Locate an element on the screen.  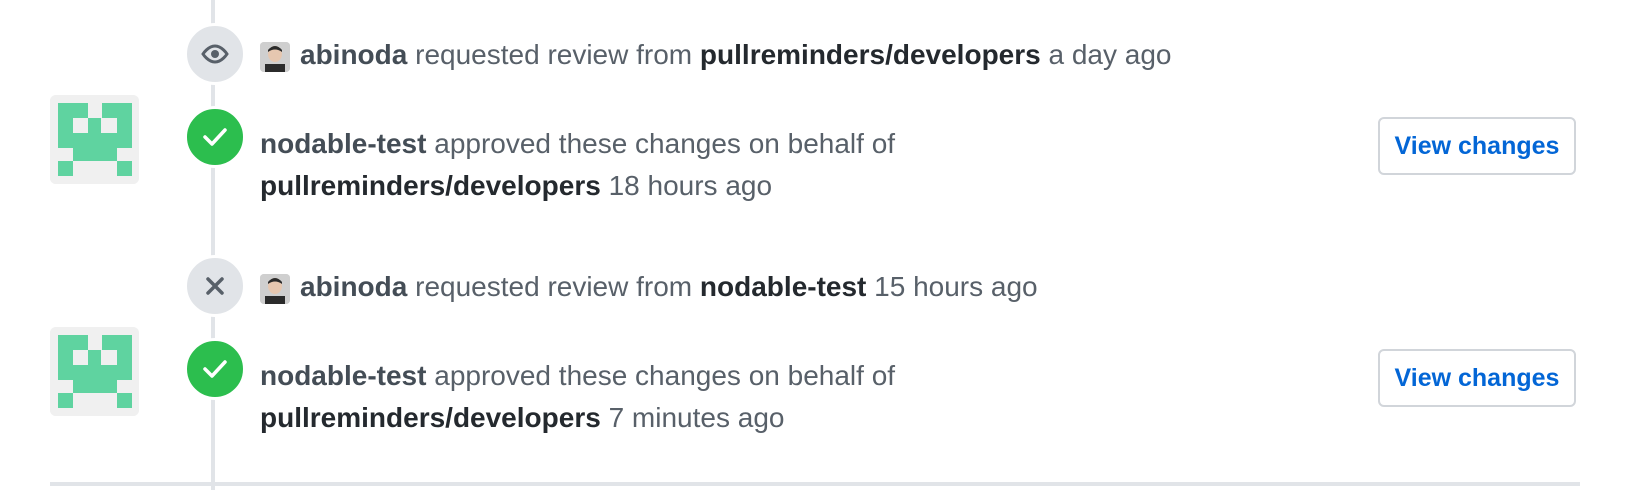
event-time: 18 hours ago is located at coordinates (686, 185).